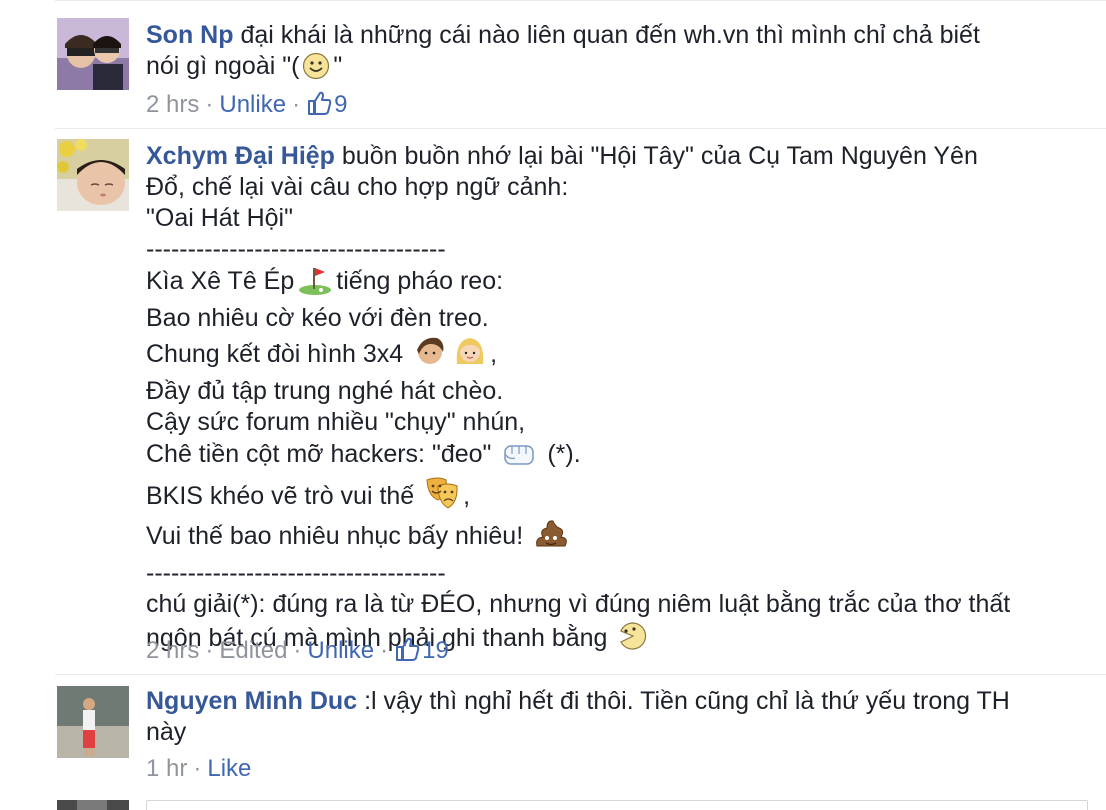  I want to click on reply-avatar, so click(93, 805).